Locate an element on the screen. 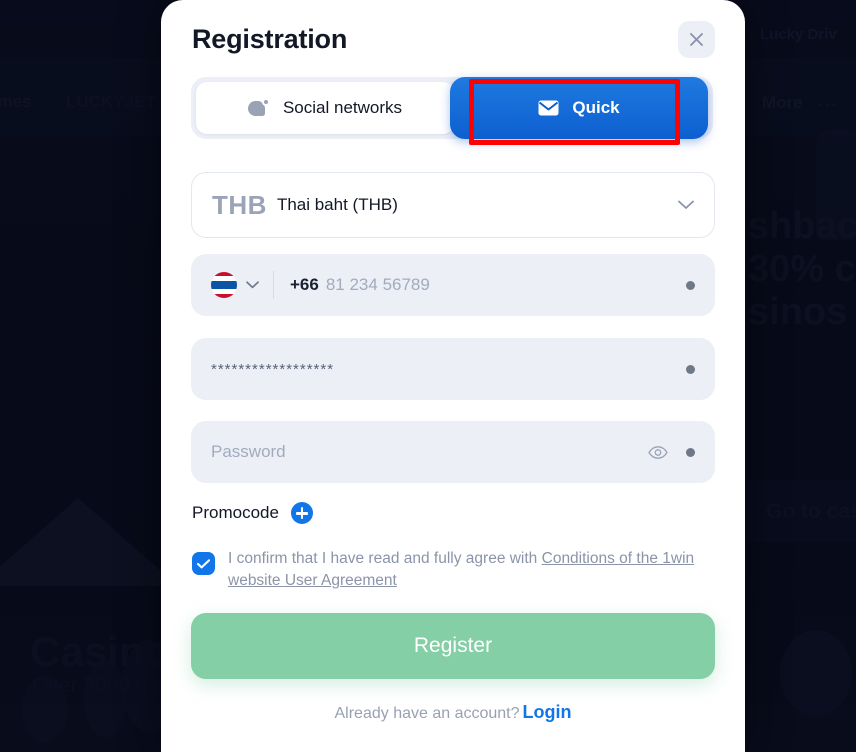 The width and height of the screenshot is (856, 752). tab-social-networks: Social networks is located at coordinates (325, 108).